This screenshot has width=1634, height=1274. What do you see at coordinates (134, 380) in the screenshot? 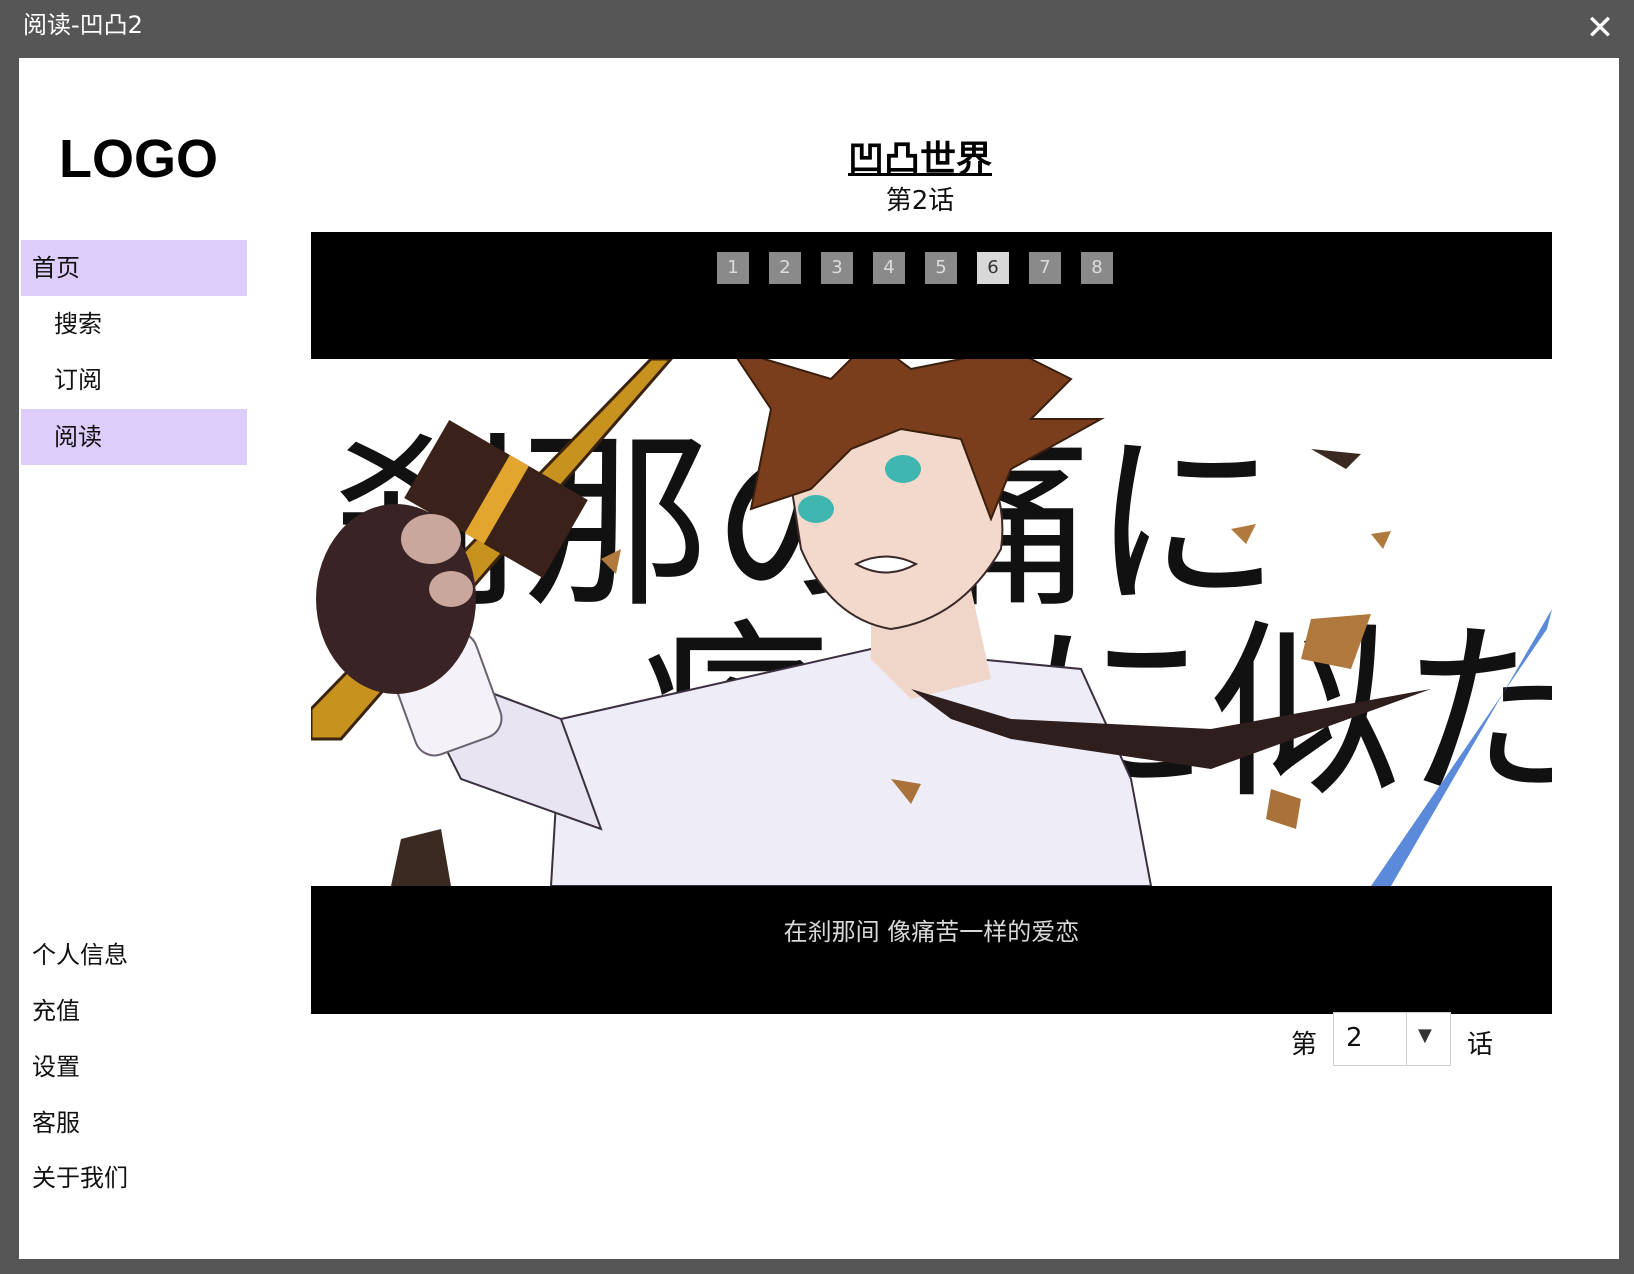
I see `sidebar-item-subscribe: 订阅` at bounding box center [134, 380].